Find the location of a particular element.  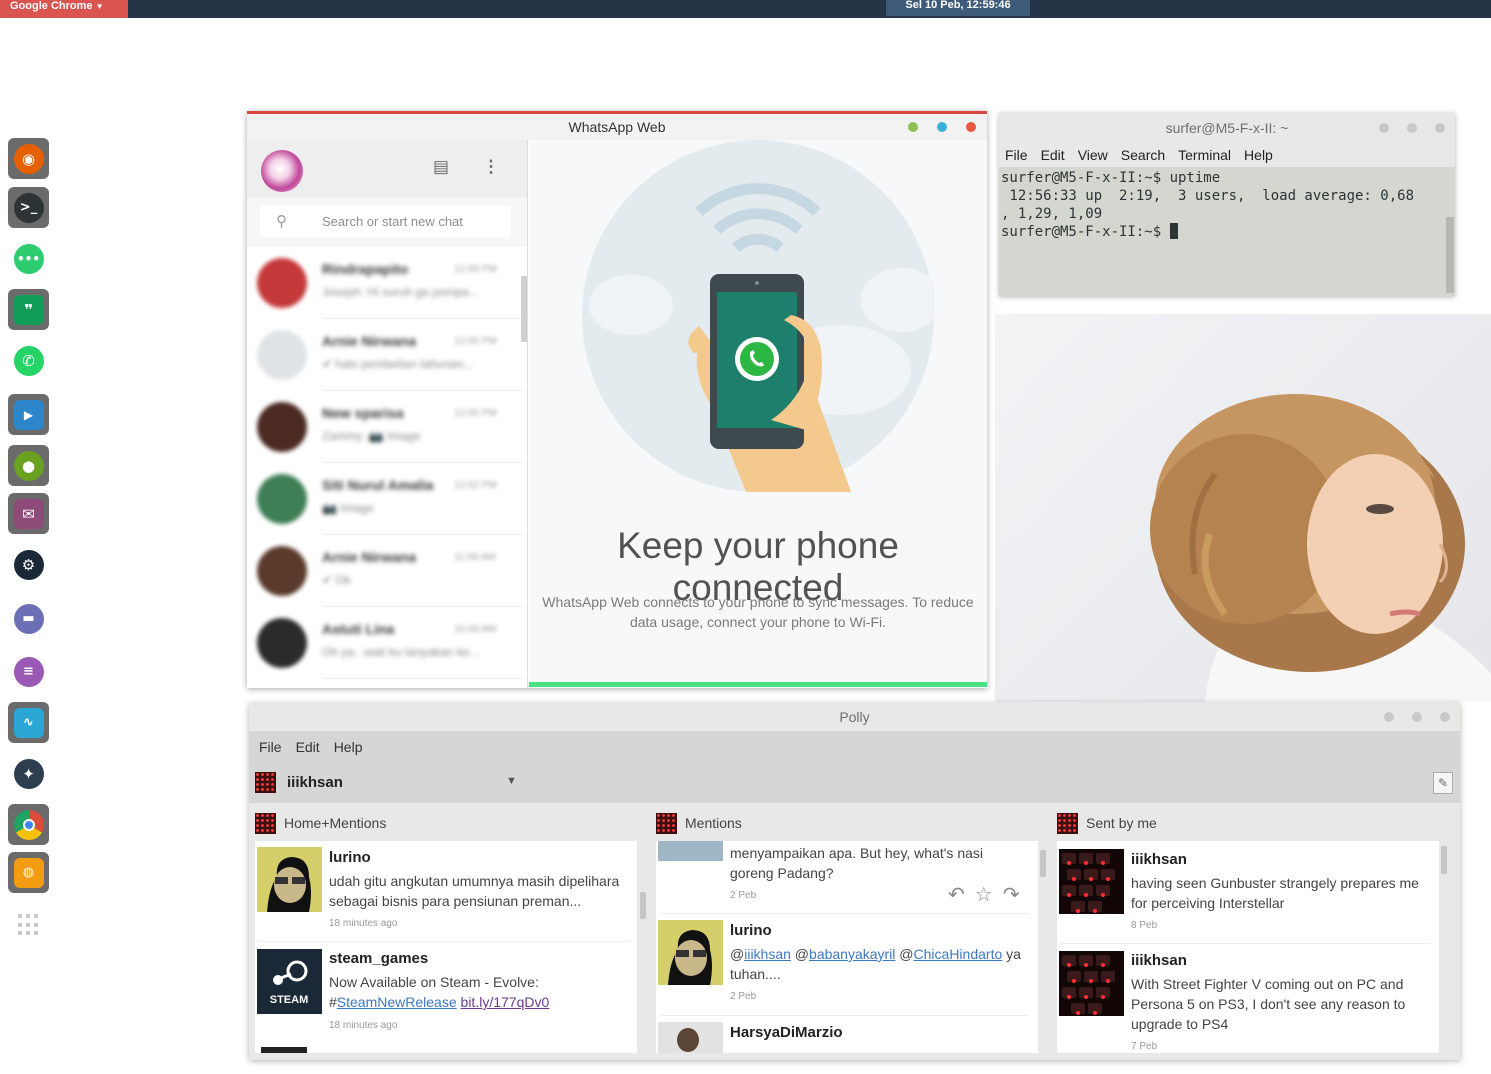

dock-media-player: ▶ is located at coordinates (28, 414).